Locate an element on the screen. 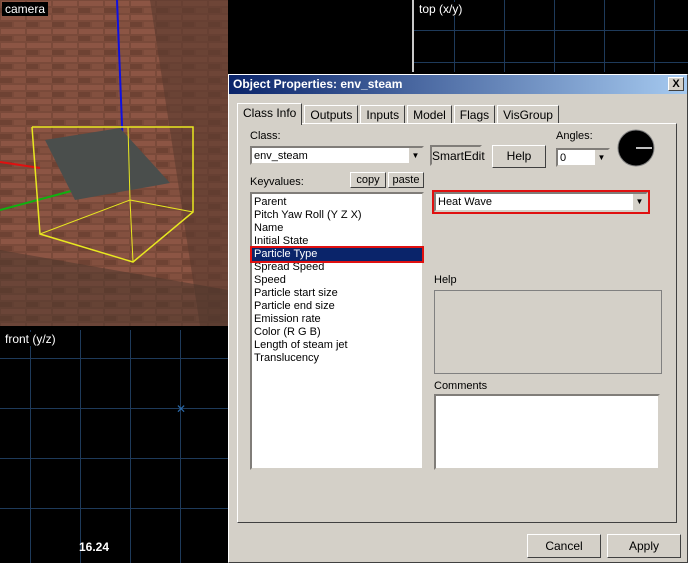 This screenshot has width=688, height=563. list-item-selected: Particle Type is located at coordinates (337, 254).